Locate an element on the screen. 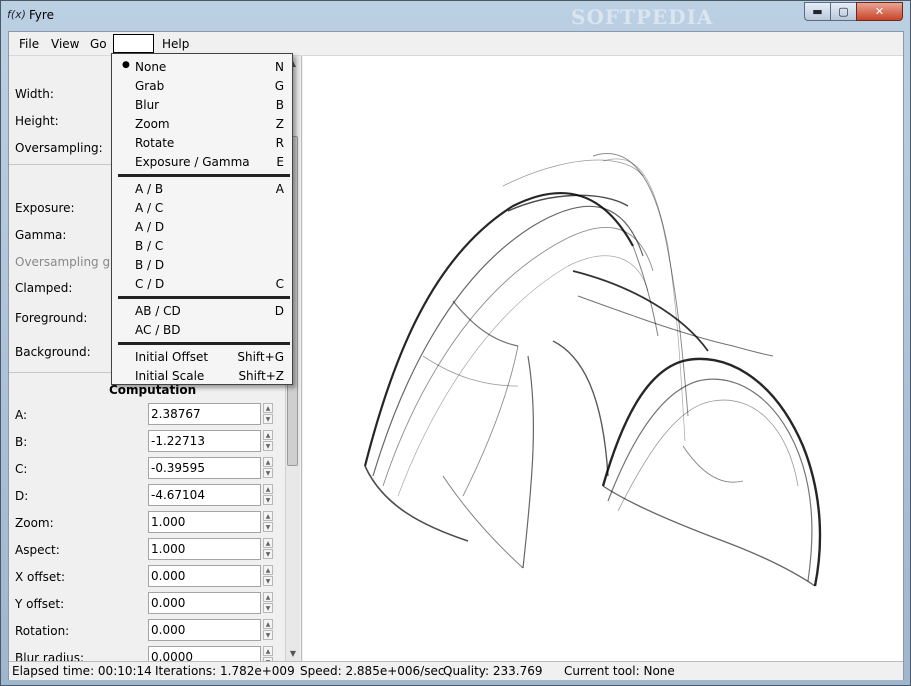 This screenshot has height=686, width=911. param-b-spin: -1.22713 ▲ ▼ is located at coordinates (210, 441).